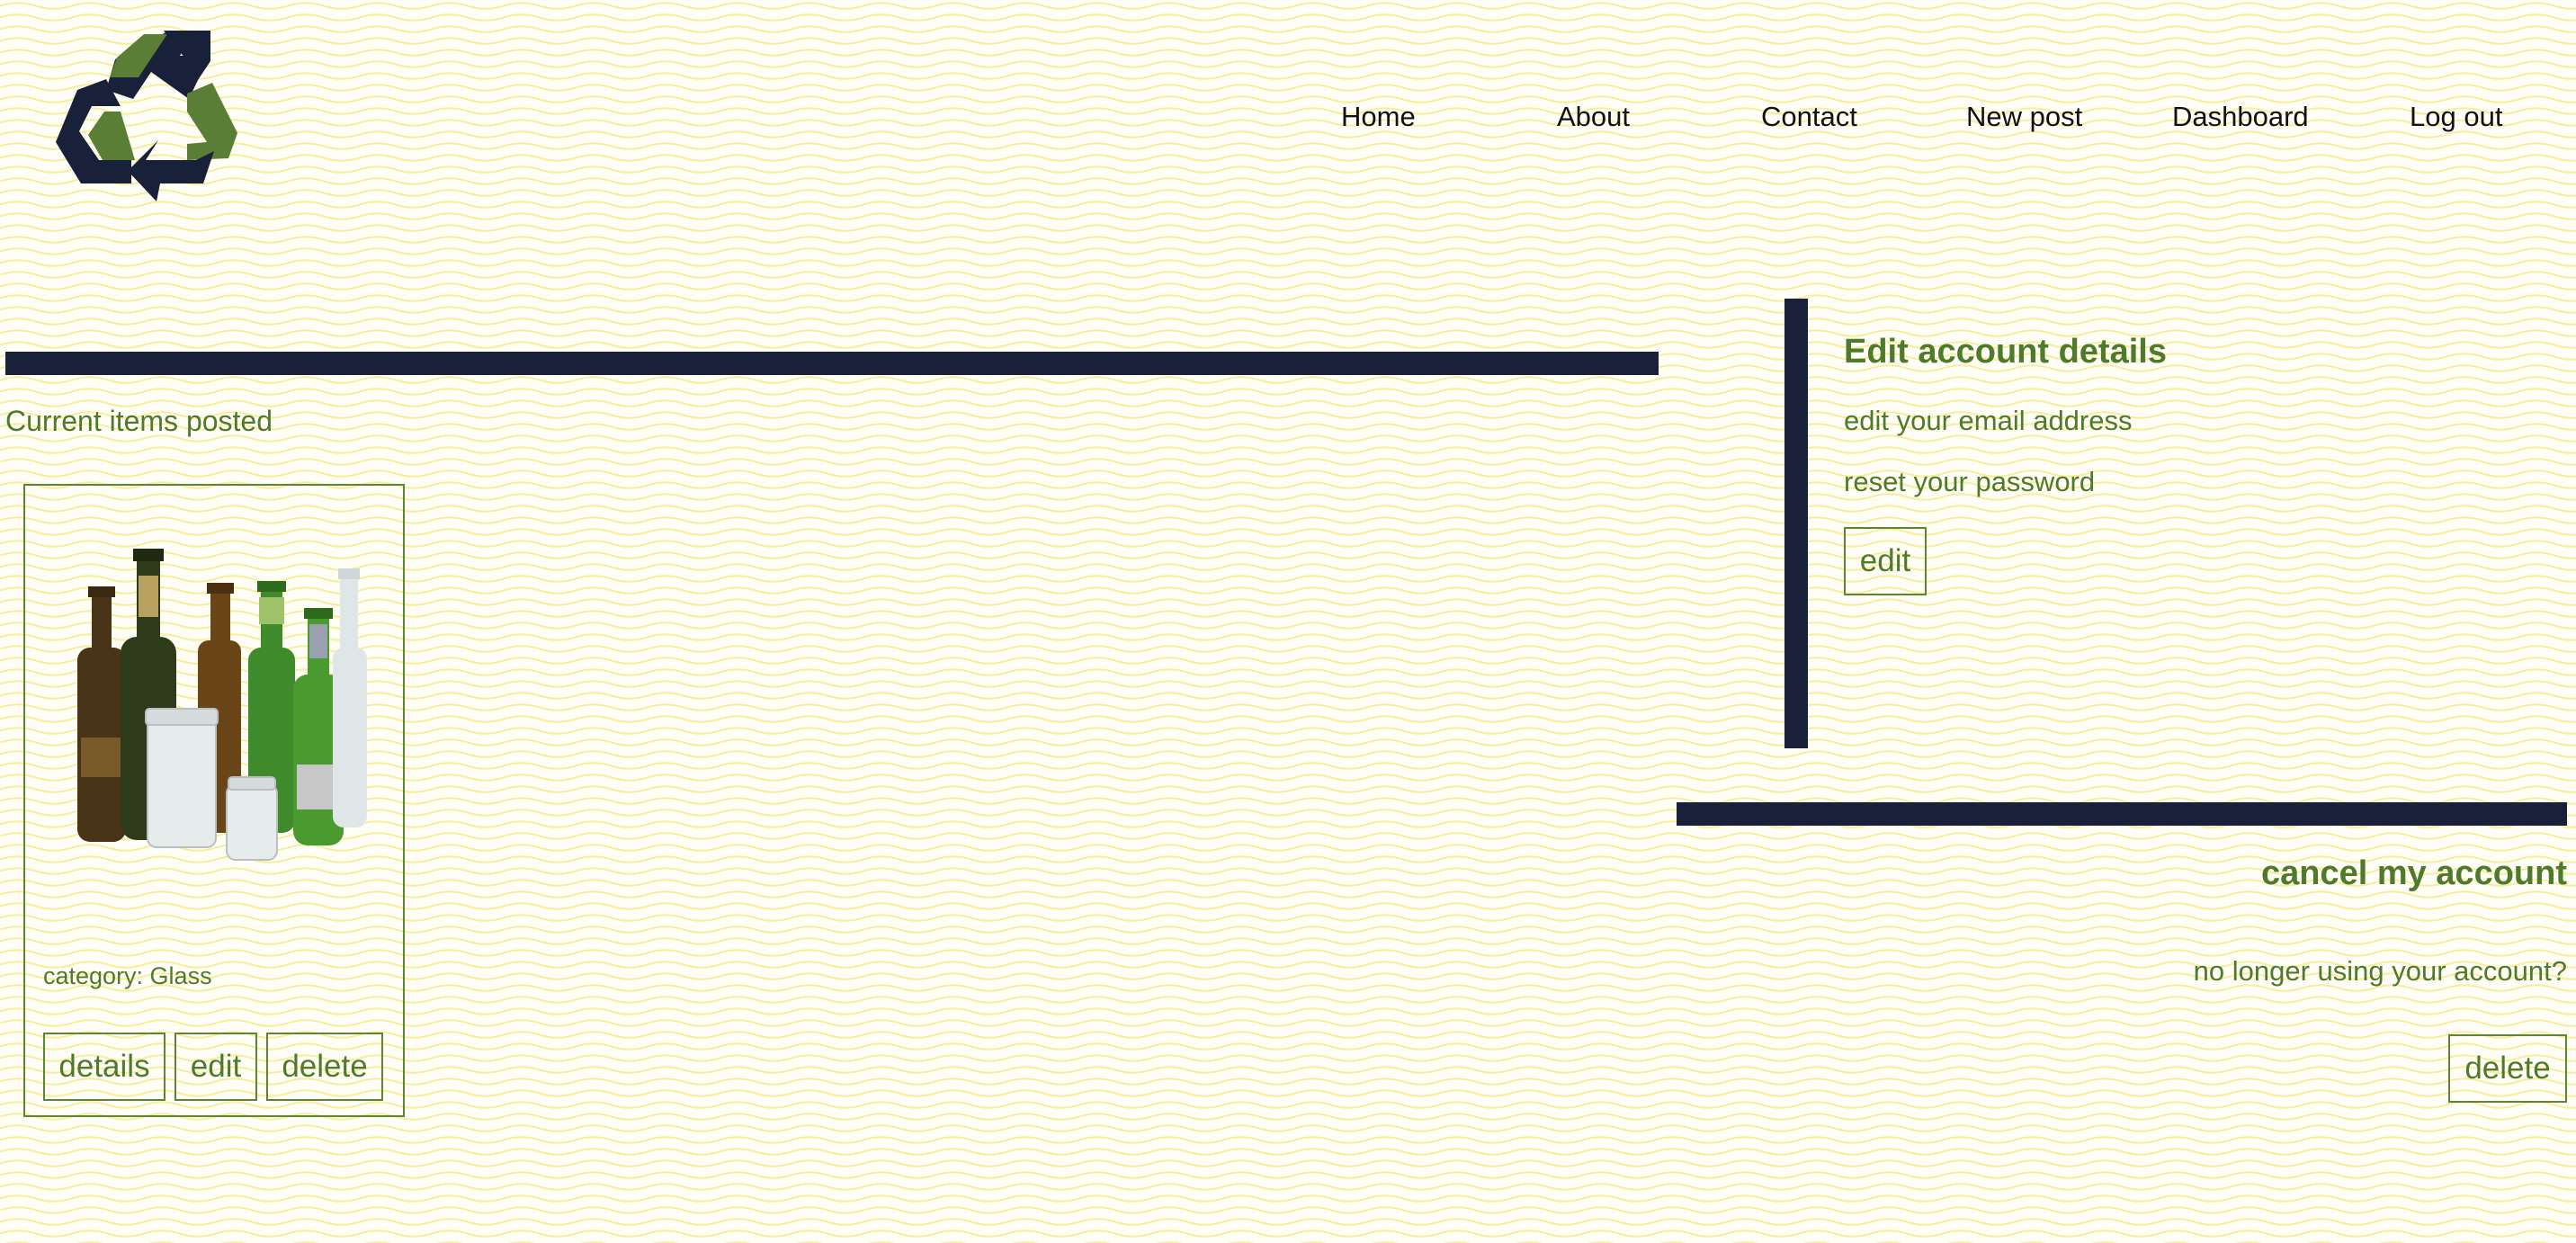  What do you see at coordinates (1593, 117) in the screenshot?
I see `nav-about: About` at bounding box center [1593, 117].